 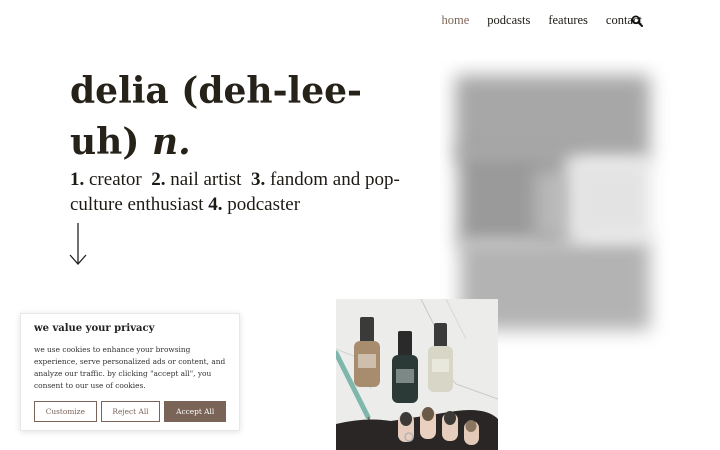 What do you see at coordinates (216, 91) in the screenshot?
I see `hero-title-line1: delia (deh-lee-` at bounding box center [216, 91].